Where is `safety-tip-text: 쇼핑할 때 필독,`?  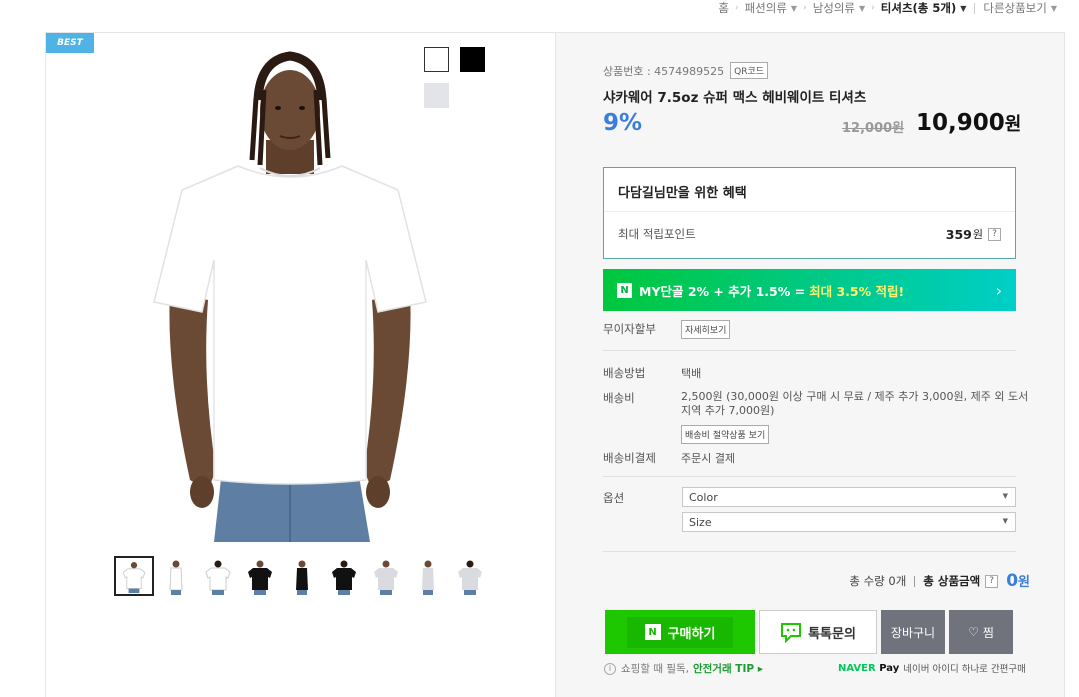 safety-tip-text: 쇼핑할 때 필독, is located at coordinates (655, 669).